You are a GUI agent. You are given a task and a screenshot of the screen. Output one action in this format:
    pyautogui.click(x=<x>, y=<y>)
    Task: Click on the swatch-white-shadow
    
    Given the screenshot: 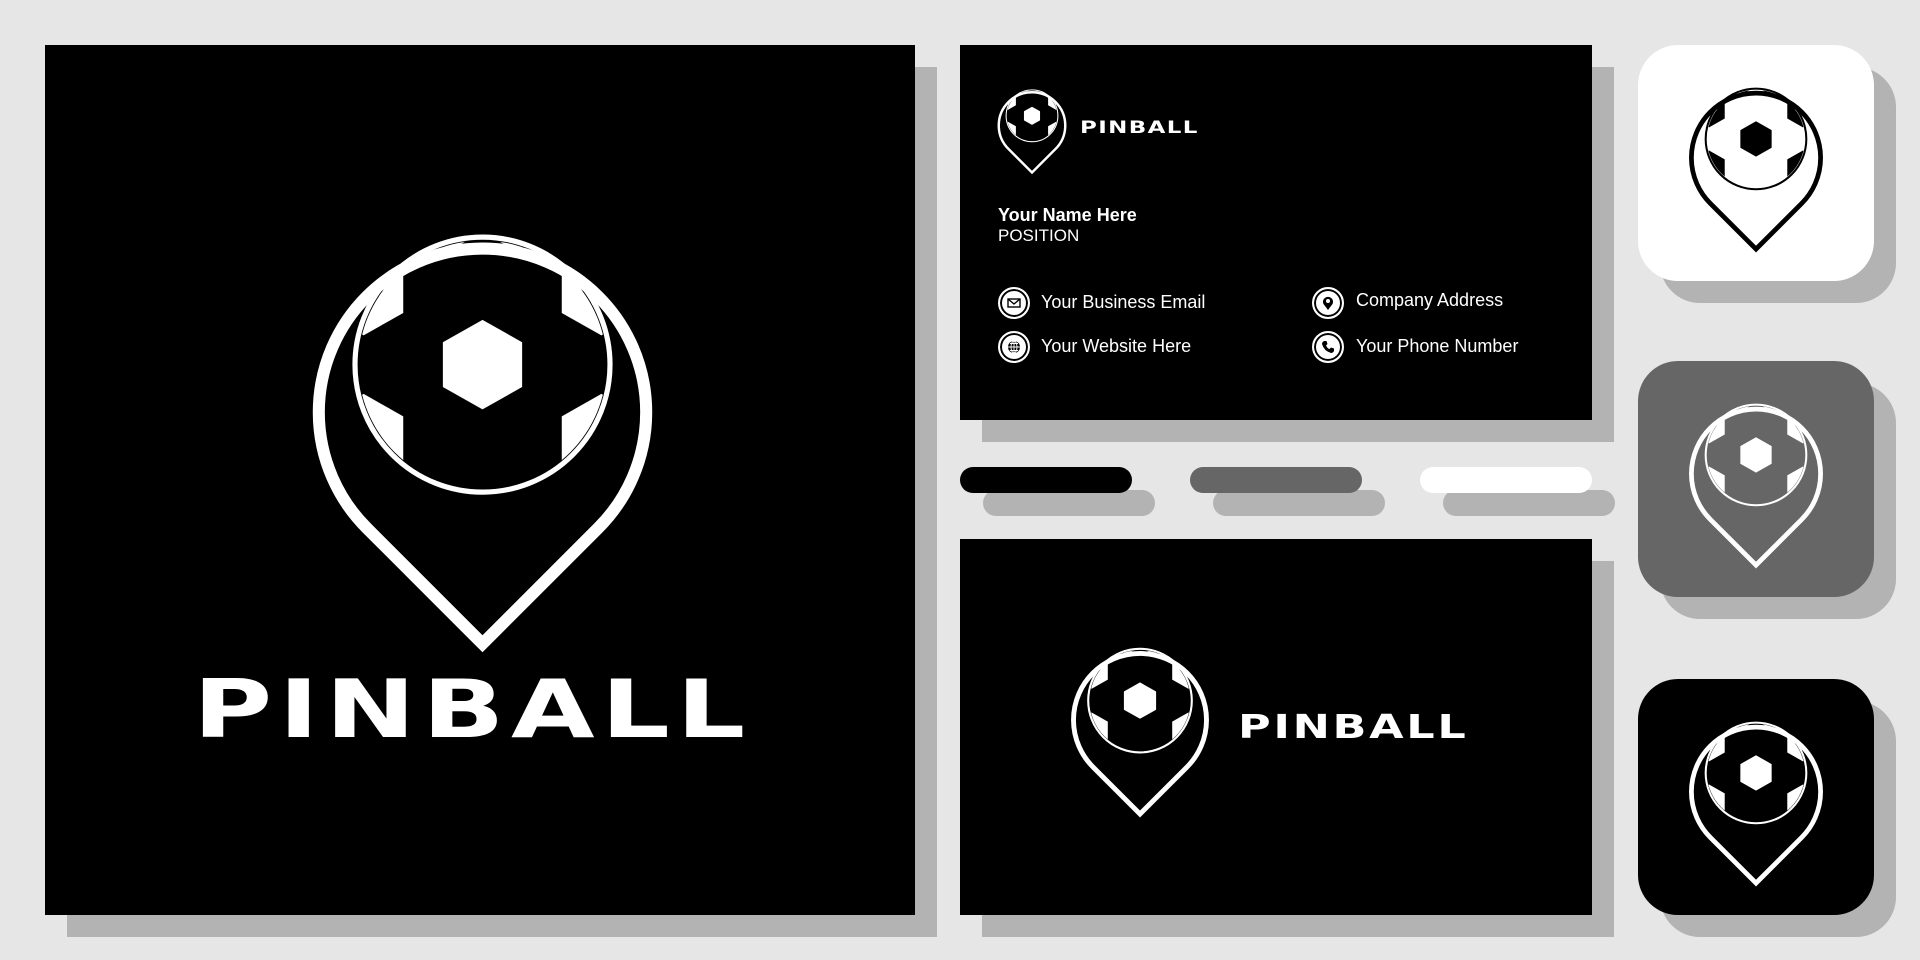 What is the action you would take?
    pyautogui.click(x=1529, y=503)
    